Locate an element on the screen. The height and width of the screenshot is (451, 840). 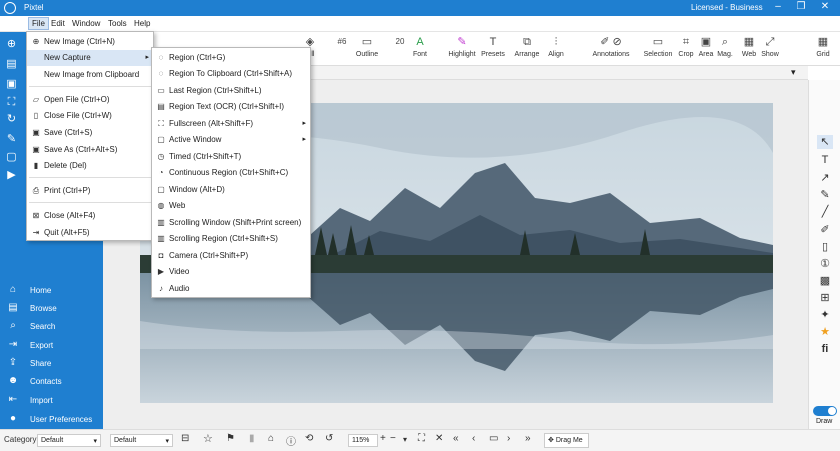
zoom-out-icon: − is located at coordinates (393, 438).